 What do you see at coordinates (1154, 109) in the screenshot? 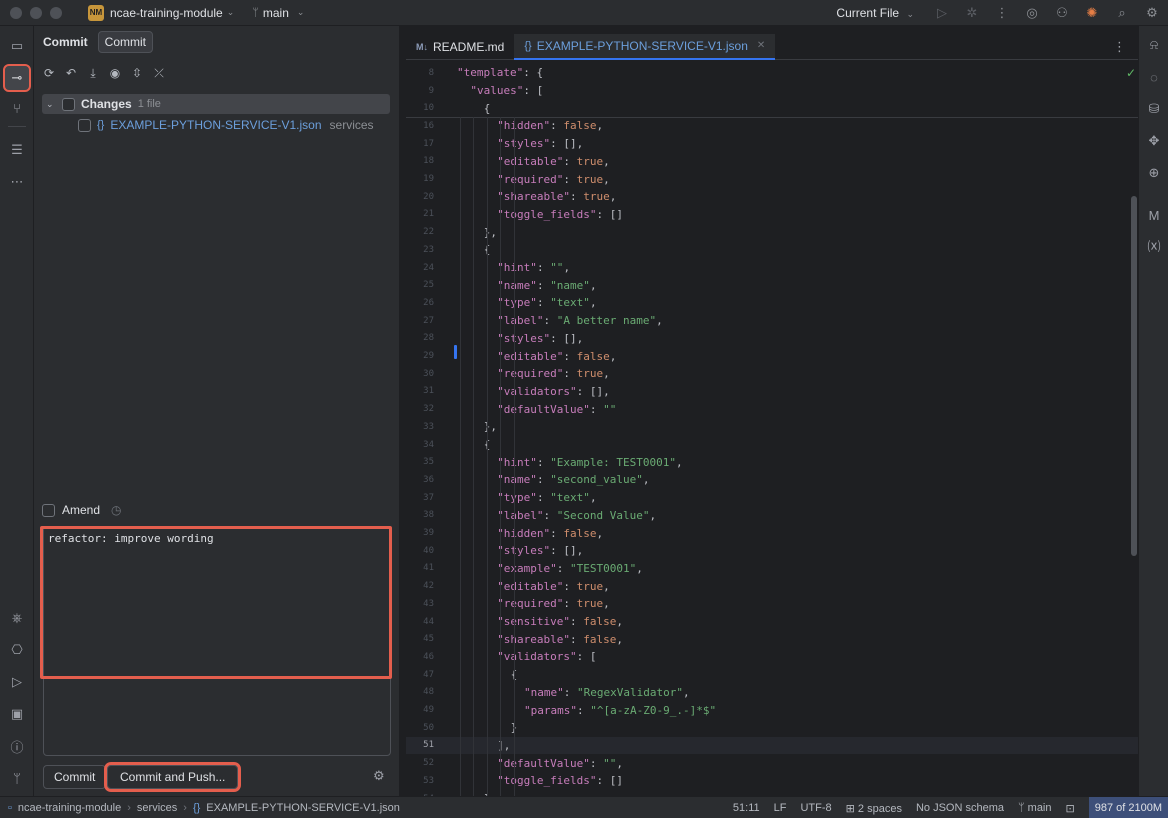
I see `database-icon: ⛁` at bounding box center [1154, 109].